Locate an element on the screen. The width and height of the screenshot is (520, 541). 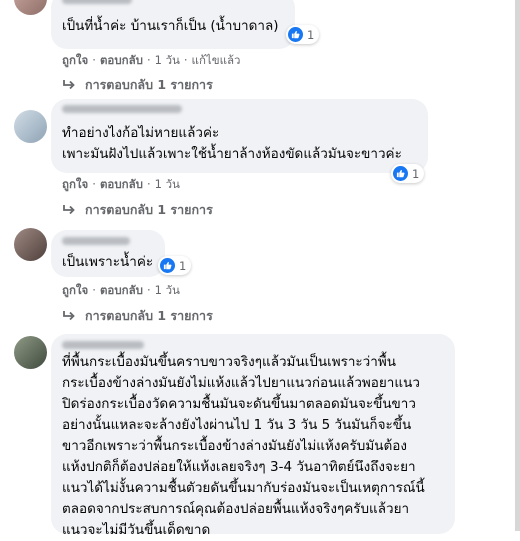
comment-bubble: เป็นเพราะน้ำค่ะ is located at coordinates (108, 253).